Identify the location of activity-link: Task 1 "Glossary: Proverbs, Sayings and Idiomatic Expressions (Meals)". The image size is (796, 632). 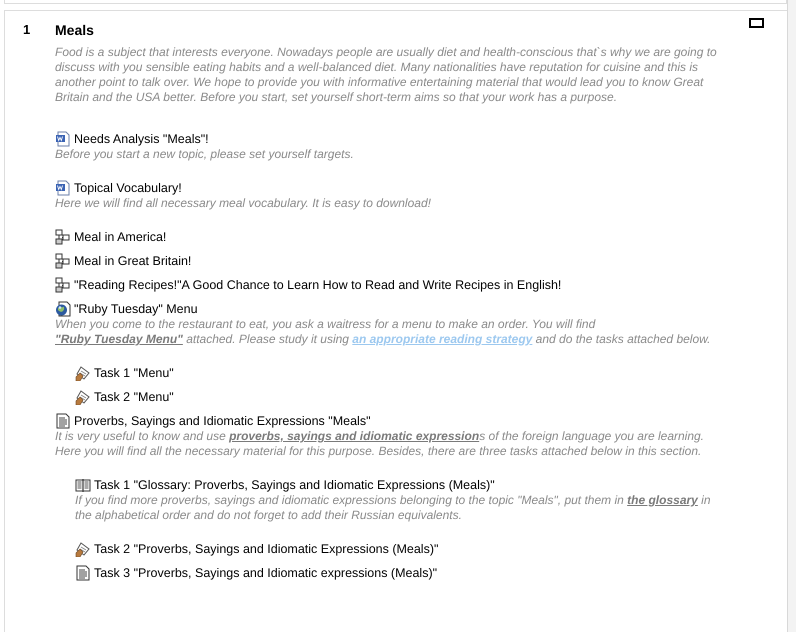
(294, 485).